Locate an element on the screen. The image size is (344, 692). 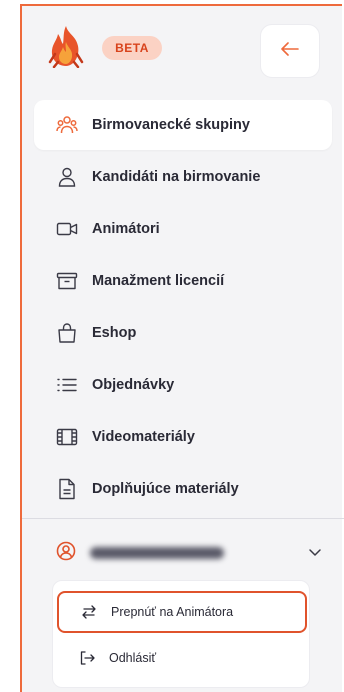
sidebar-item-doplnujuce-materialy: Doplňujúce materiály is located at coordinates (183, 489).